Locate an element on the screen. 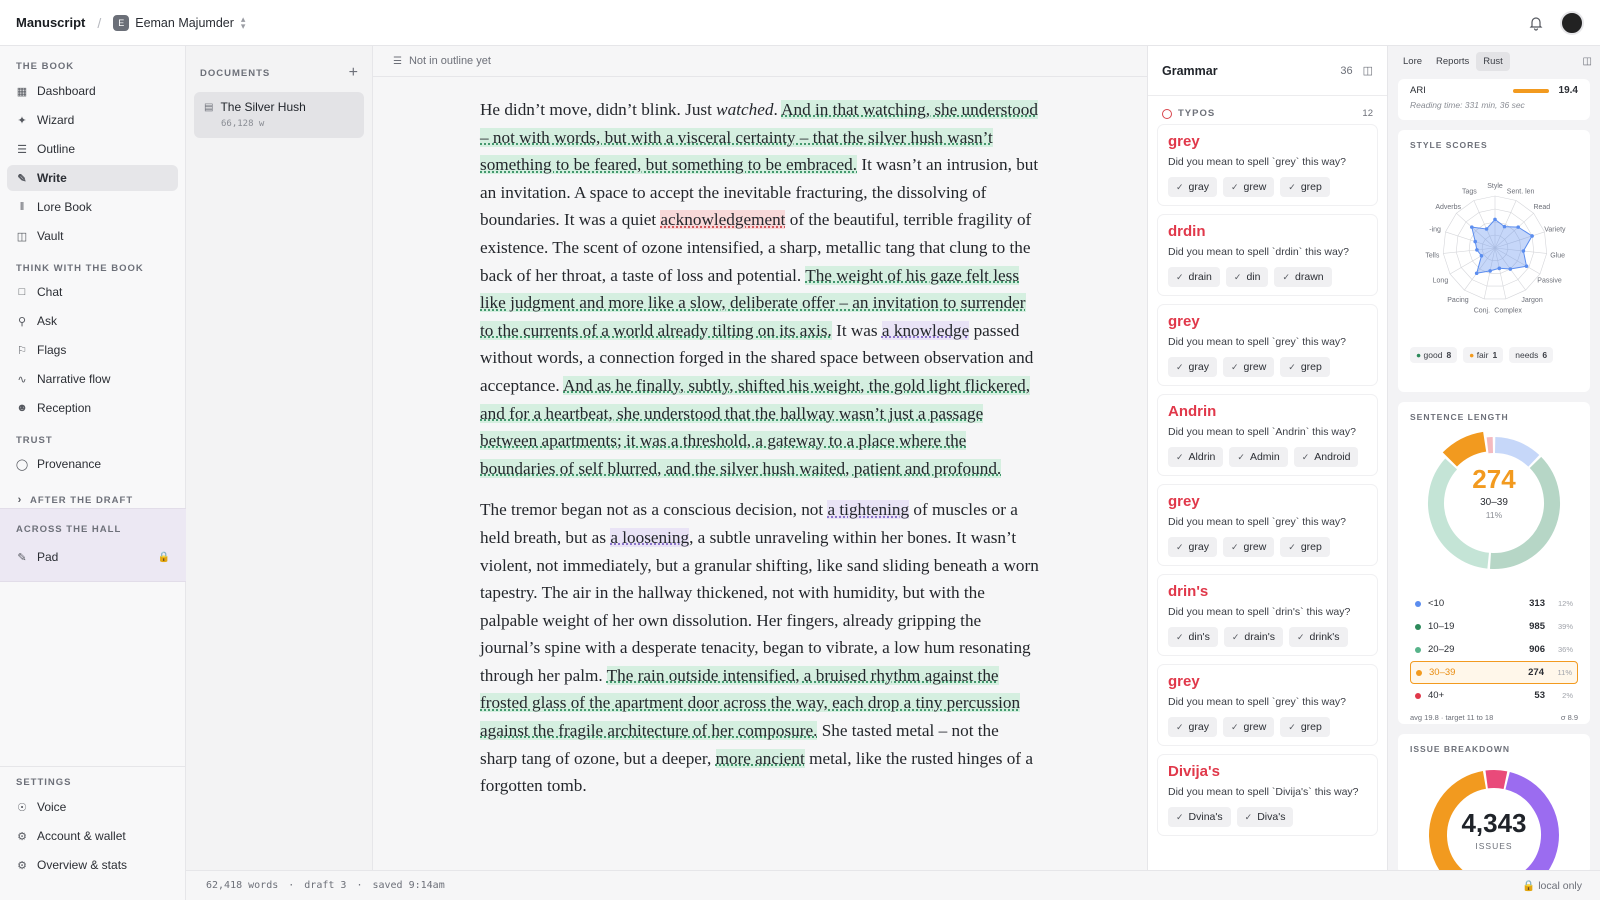 This screenshot has width=1600, height=900. expand-icon: ◫ is located at coordinates (1587, 61).